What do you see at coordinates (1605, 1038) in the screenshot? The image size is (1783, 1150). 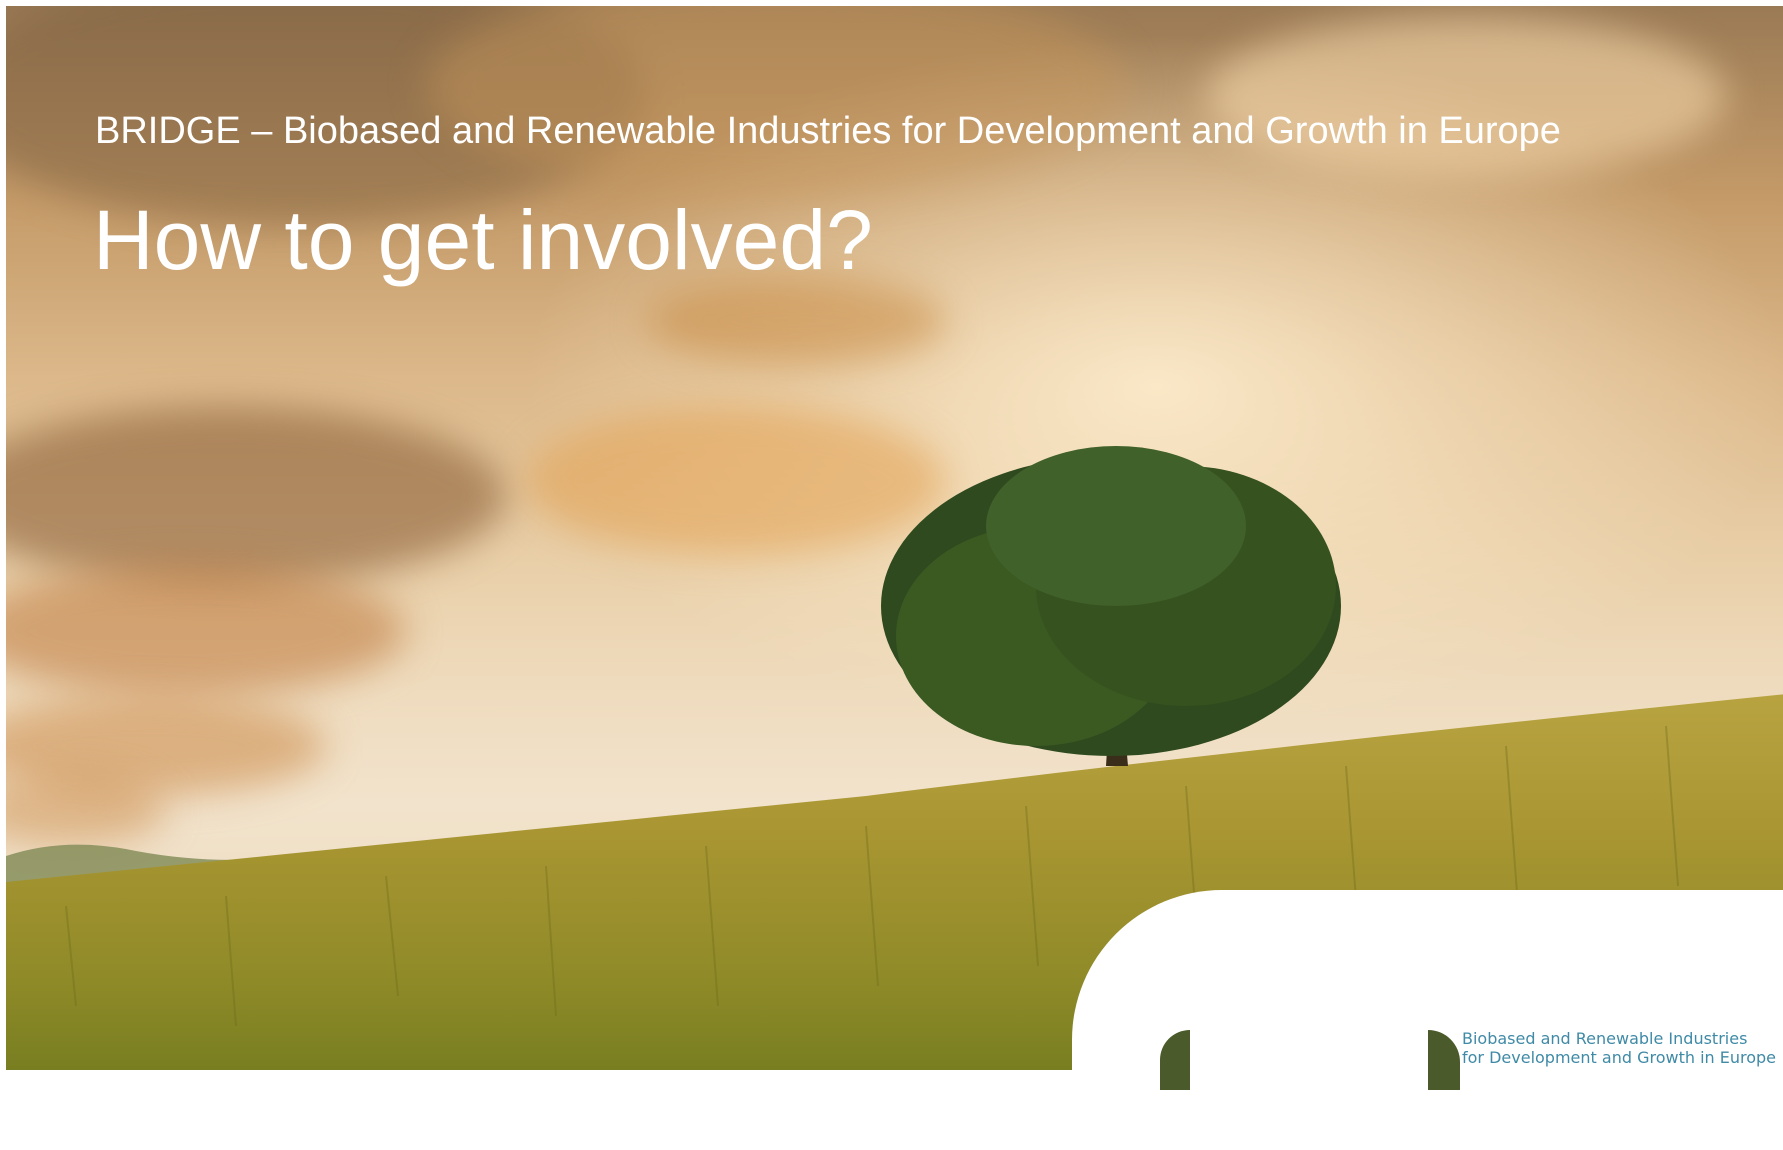 I see `logo-text-line1: Biobased and Renewable Industries` at bounding box center [1605, 1038].